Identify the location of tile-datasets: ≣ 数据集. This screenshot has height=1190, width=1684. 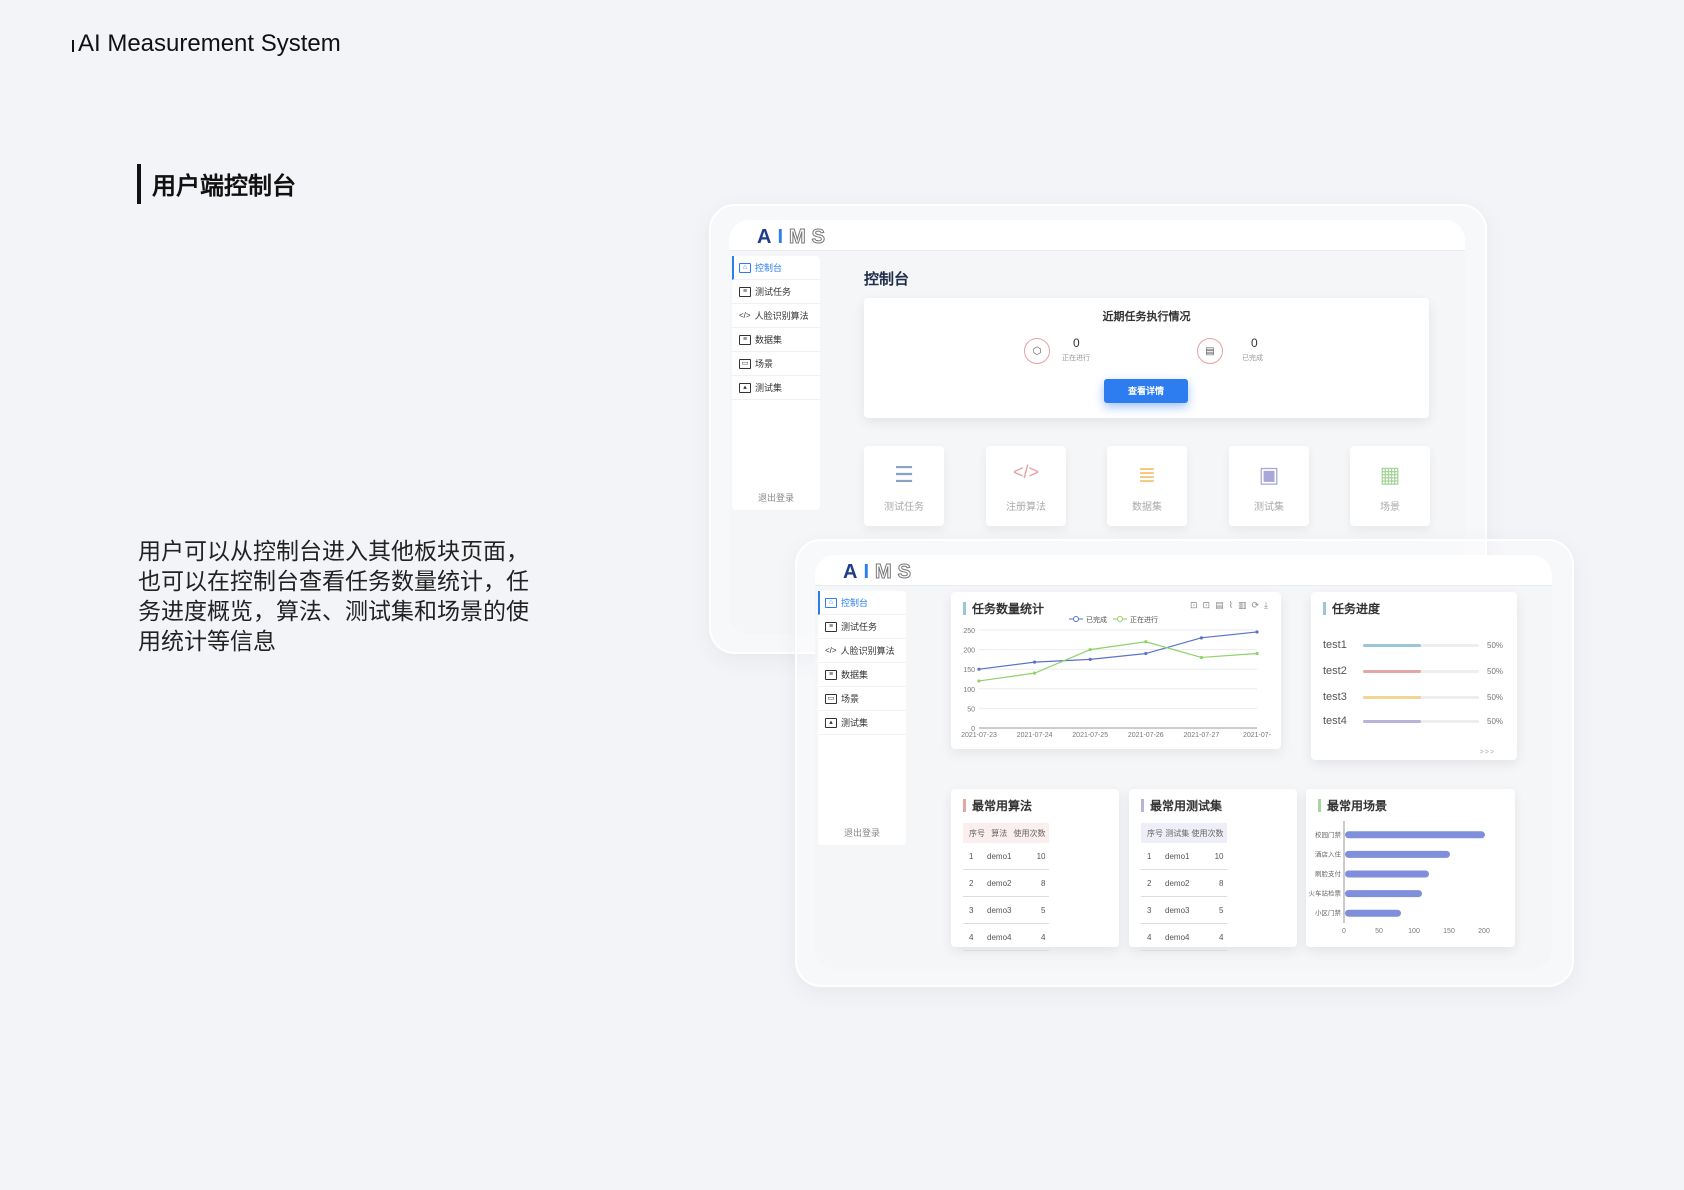
(1147, 486).